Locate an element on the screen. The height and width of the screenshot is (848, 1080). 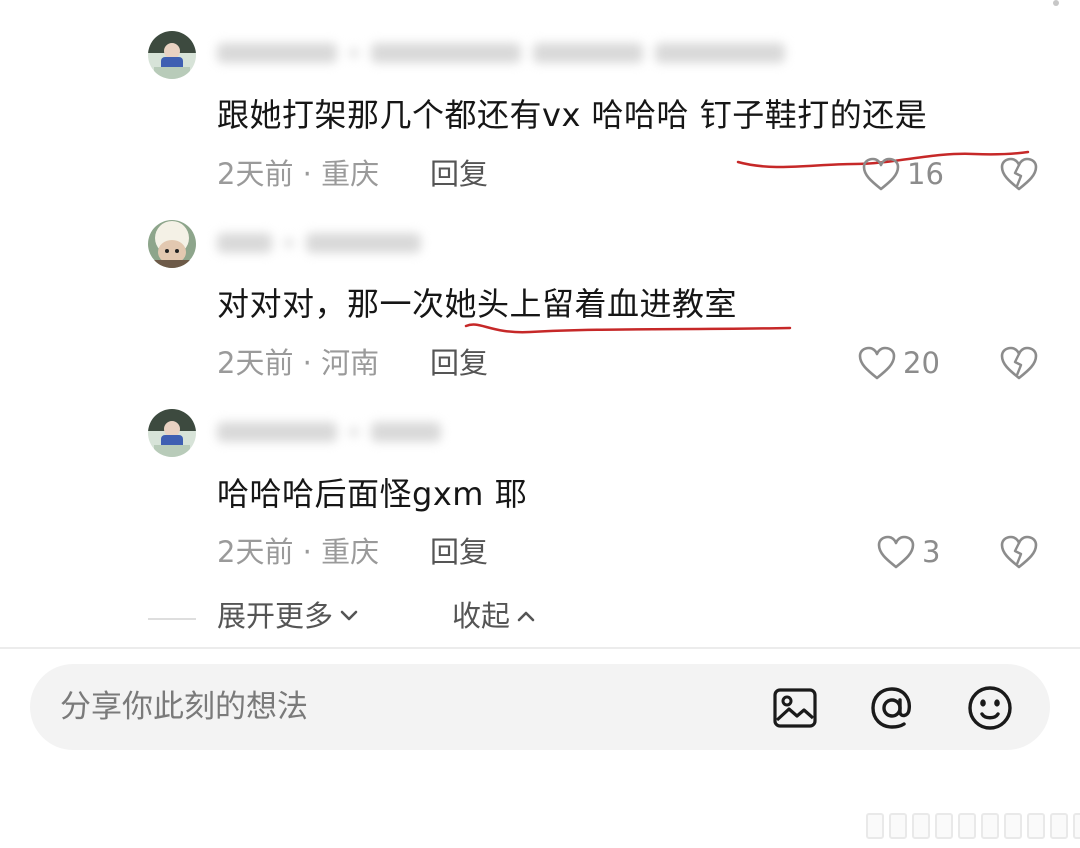
comment-input-bar: 分享你此刻的想法 is located at coordinates (540, 707).